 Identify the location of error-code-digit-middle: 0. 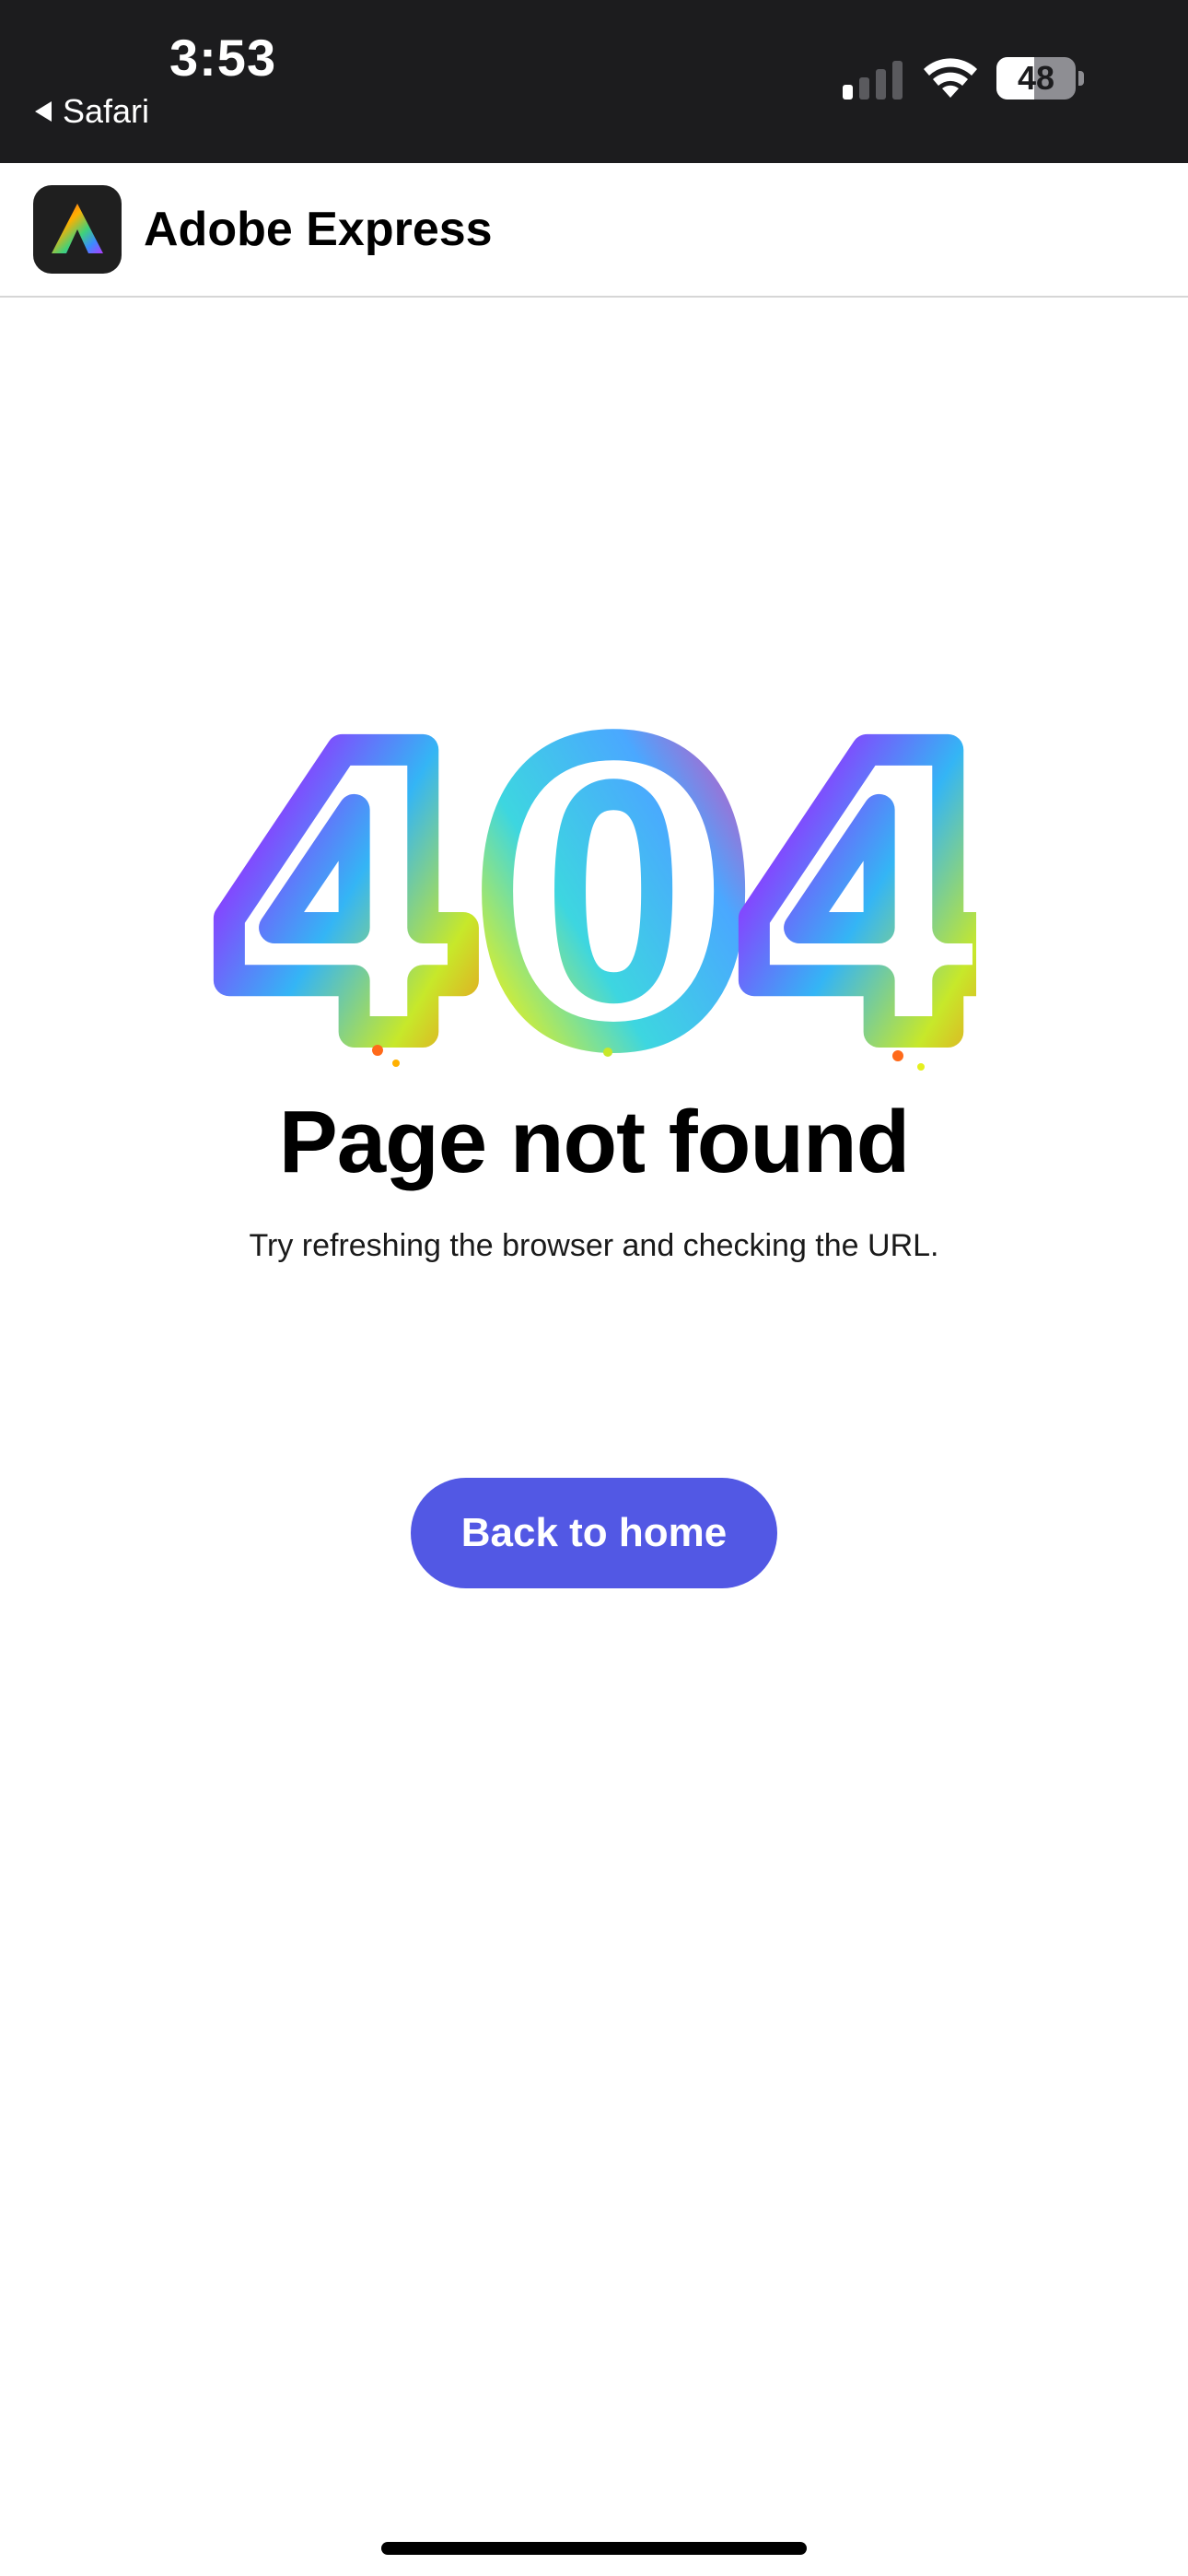
(613, 903).